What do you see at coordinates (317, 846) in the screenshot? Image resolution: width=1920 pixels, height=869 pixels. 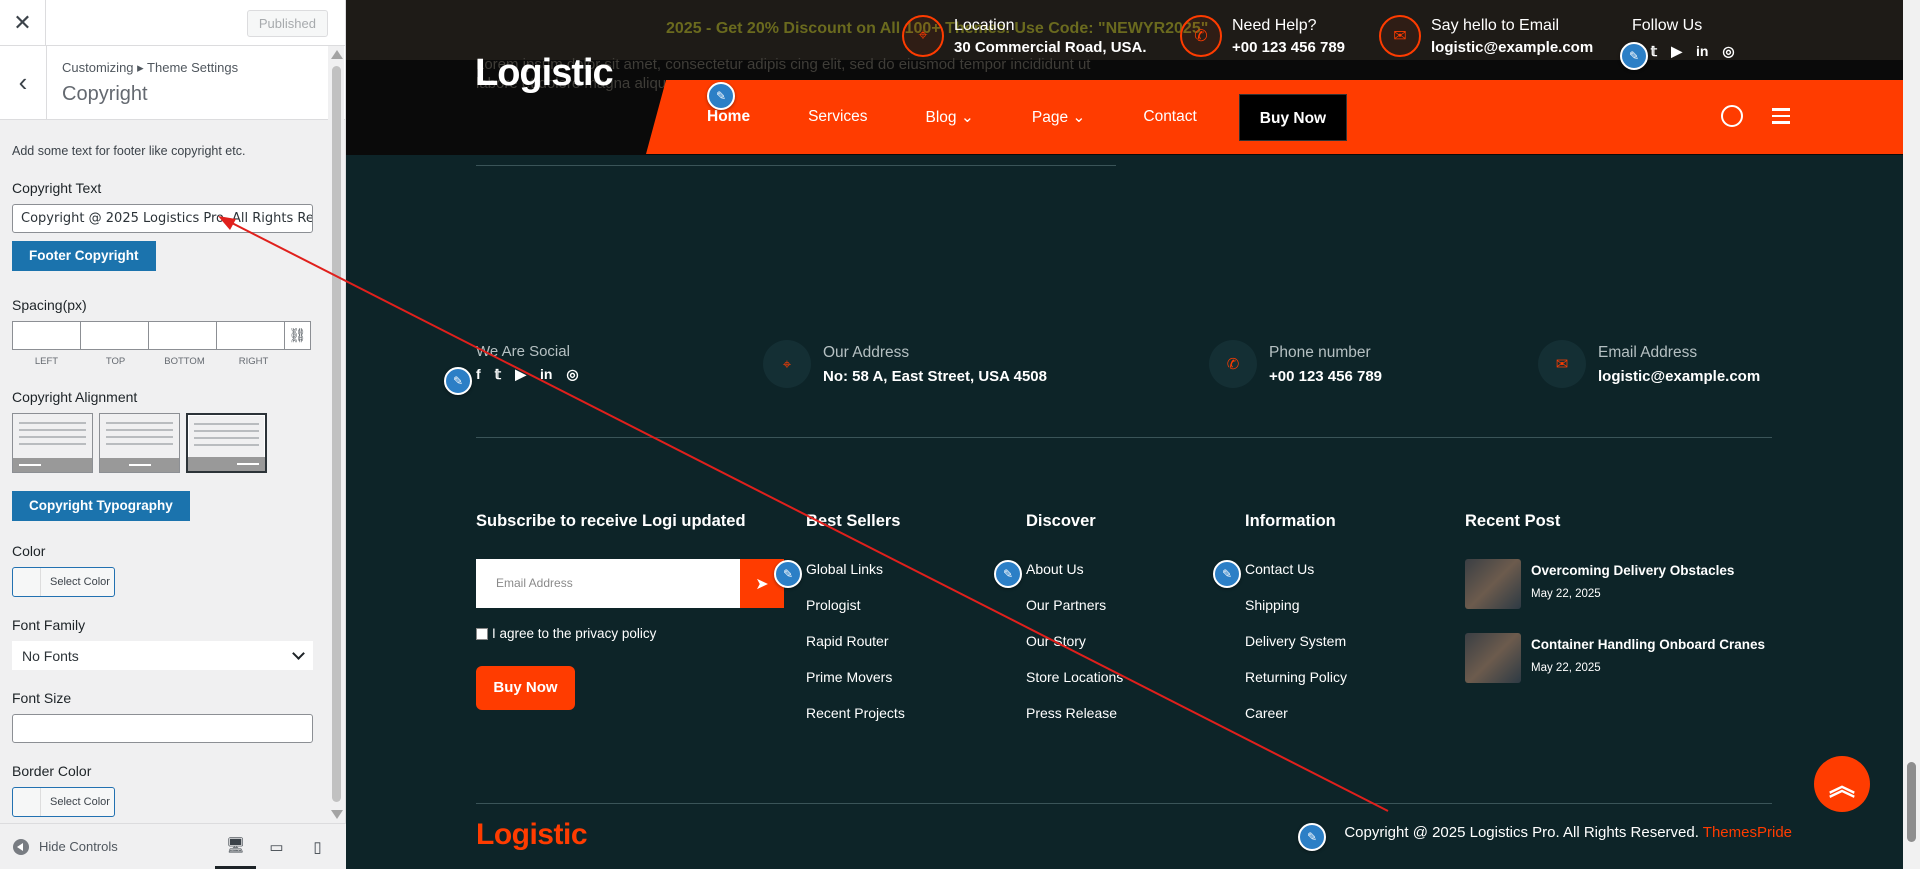 I see `mobile-icon: ▯` at bounding box center [317, 846].